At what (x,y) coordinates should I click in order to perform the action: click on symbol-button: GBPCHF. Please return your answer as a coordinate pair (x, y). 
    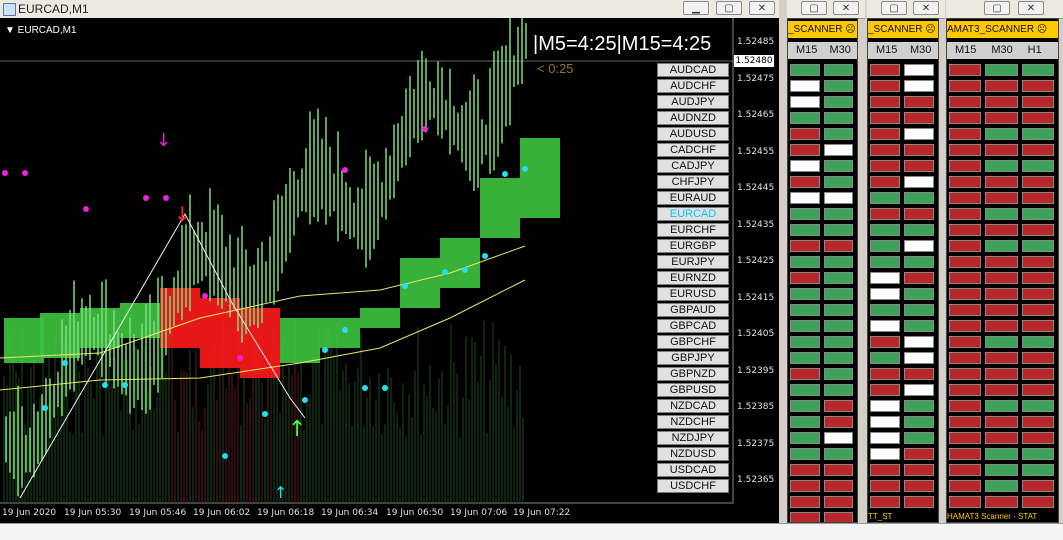
    Looking at the image, I should click on (693, 342).